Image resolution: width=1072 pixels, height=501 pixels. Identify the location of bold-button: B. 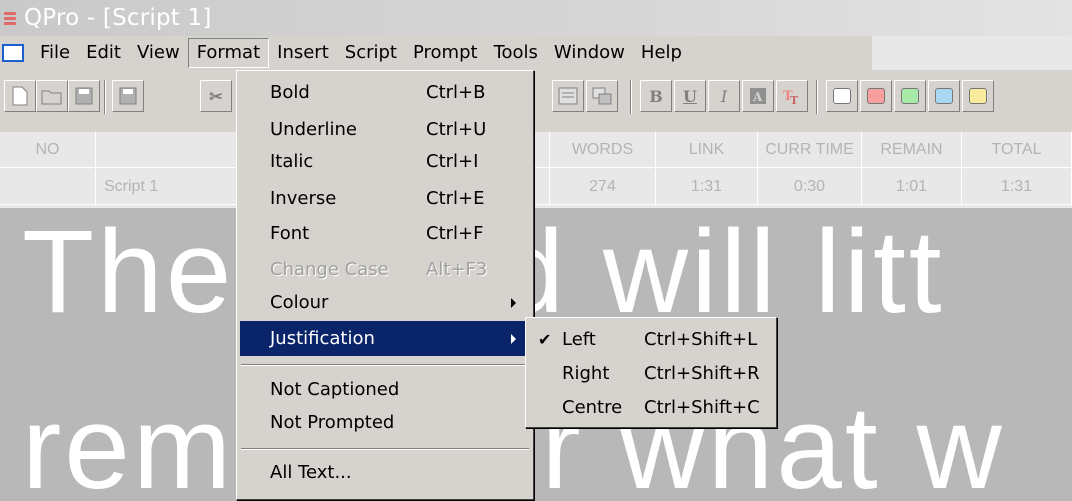
(656, 96).